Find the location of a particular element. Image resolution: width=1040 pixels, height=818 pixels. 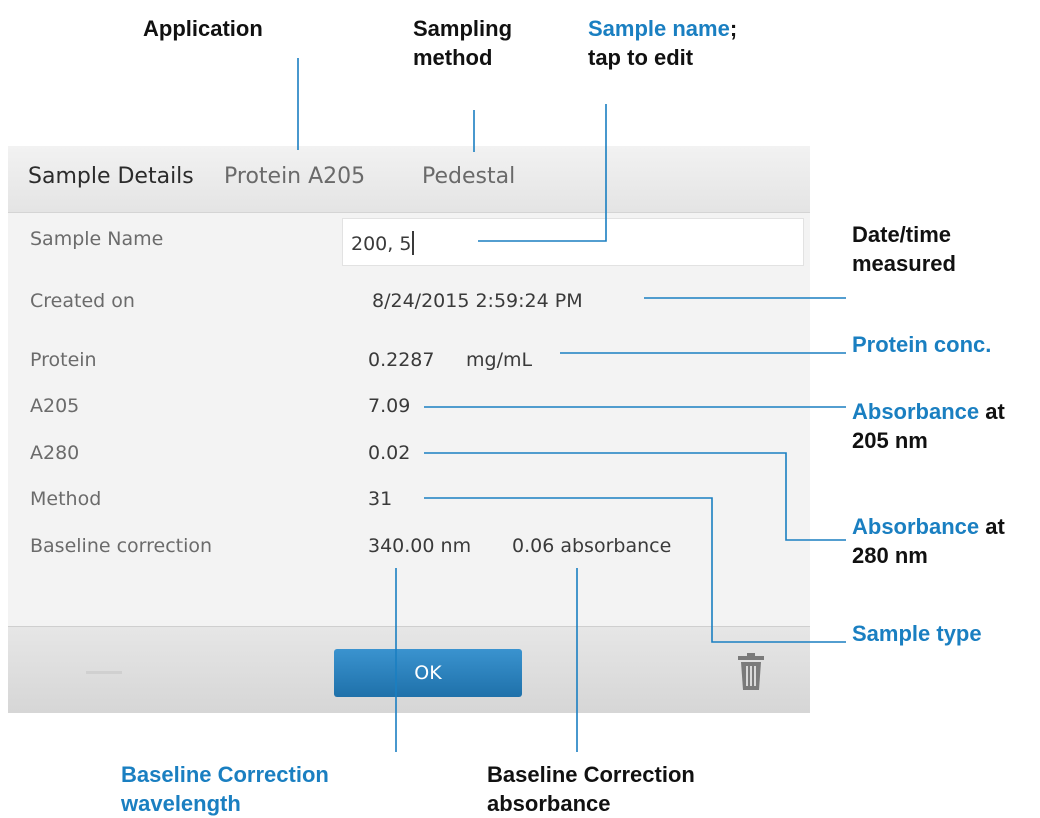

leader-sample-name is located at coordinates (542, 173).